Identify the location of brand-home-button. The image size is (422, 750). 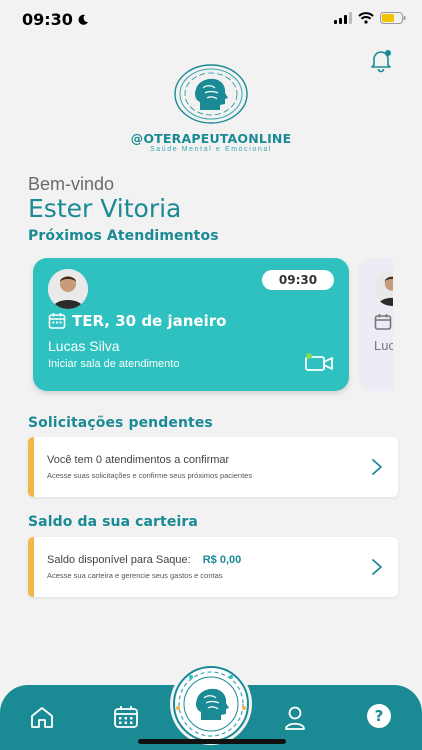
(211, 704).